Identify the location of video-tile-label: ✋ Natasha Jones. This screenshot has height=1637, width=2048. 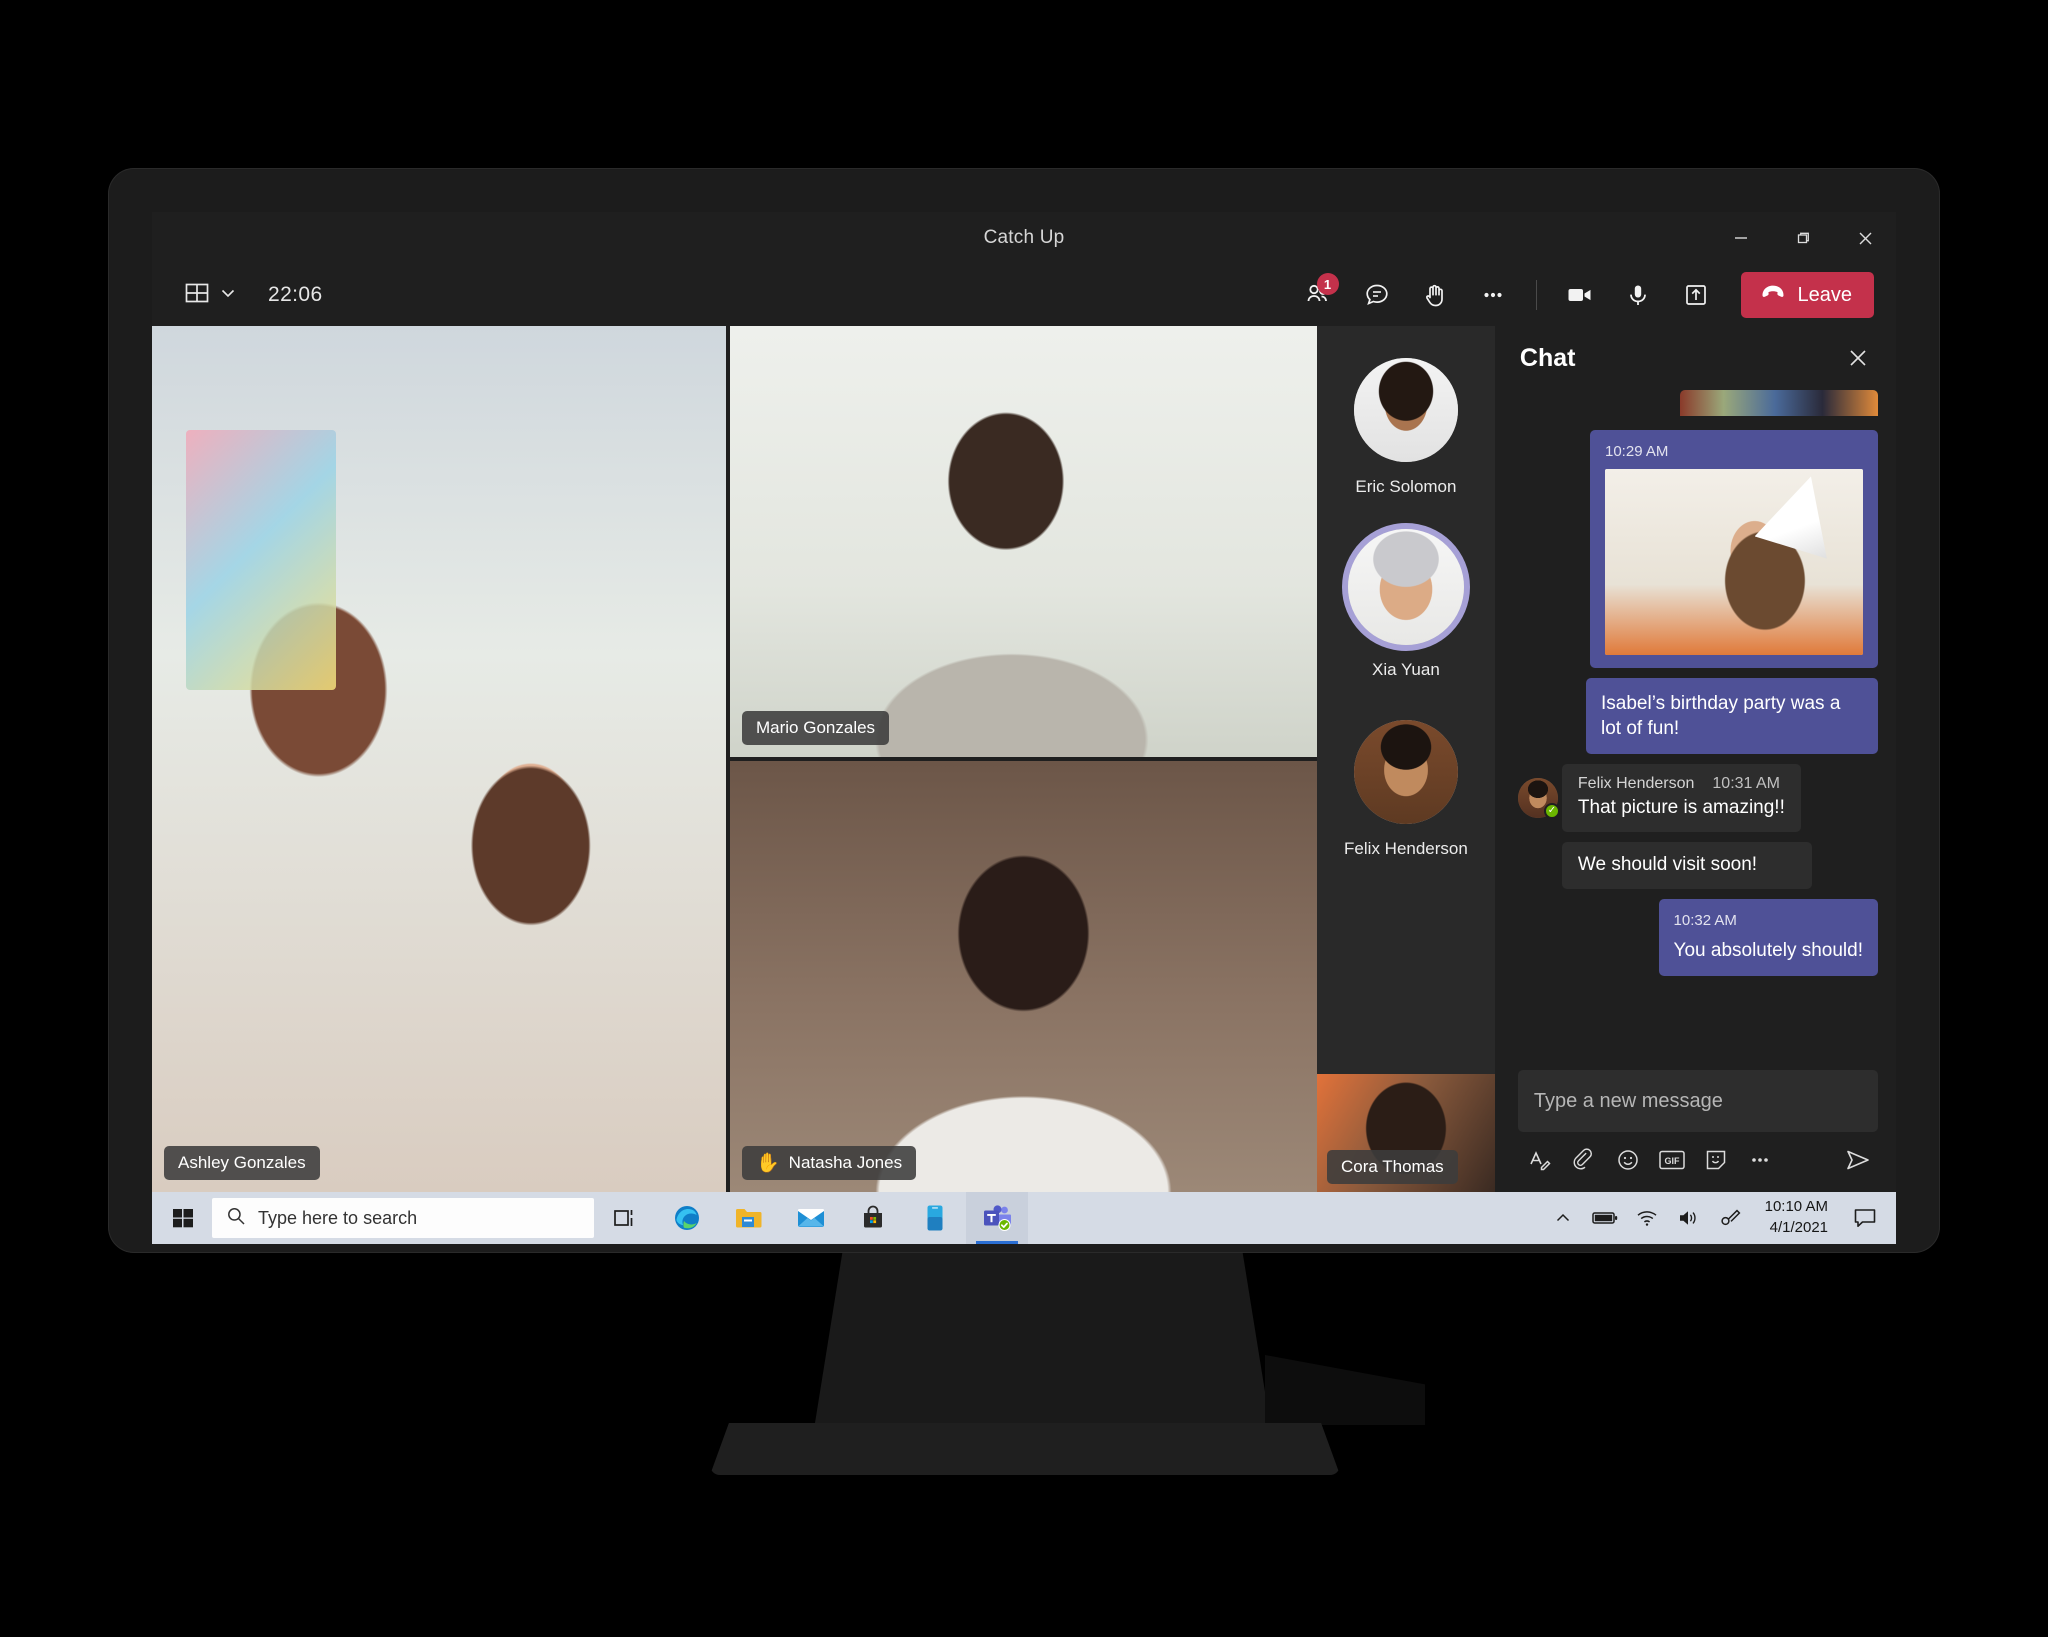
(829, 1163).